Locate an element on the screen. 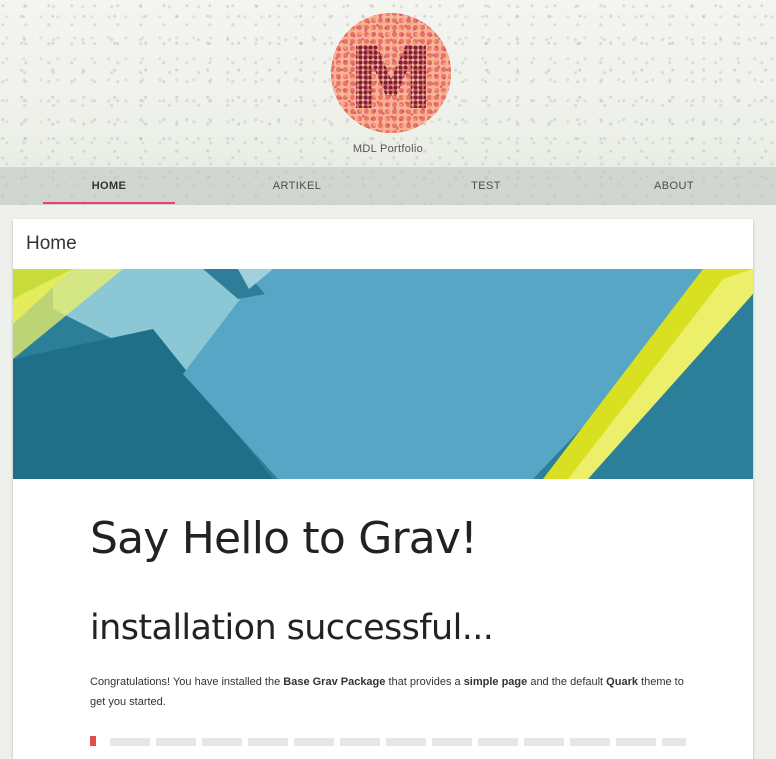 The height and width of the screenshot is (759, 776). site-logo: M is located at coordinates (391, 73).